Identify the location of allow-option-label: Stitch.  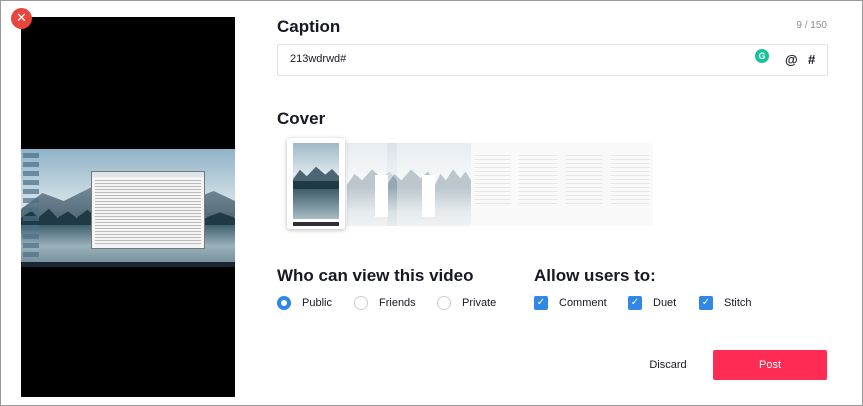
(738, 303).